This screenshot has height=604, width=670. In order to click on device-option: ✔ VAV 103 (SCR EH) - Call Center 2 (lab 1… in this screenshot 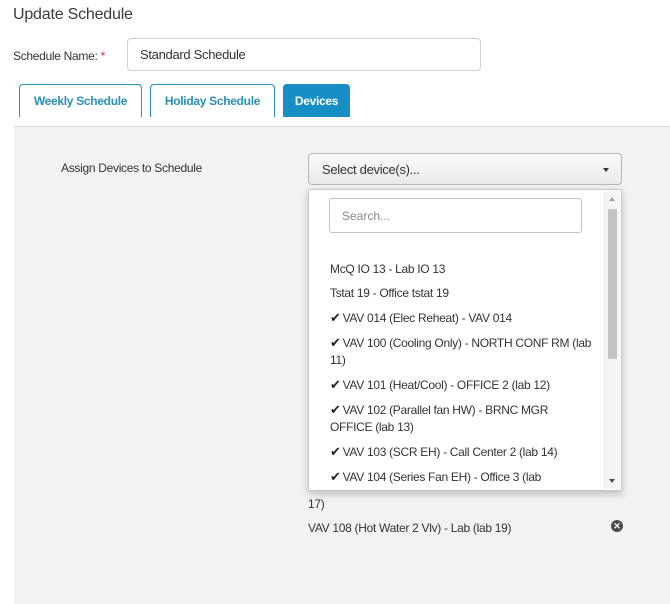, I will do `click(461, 452)`.